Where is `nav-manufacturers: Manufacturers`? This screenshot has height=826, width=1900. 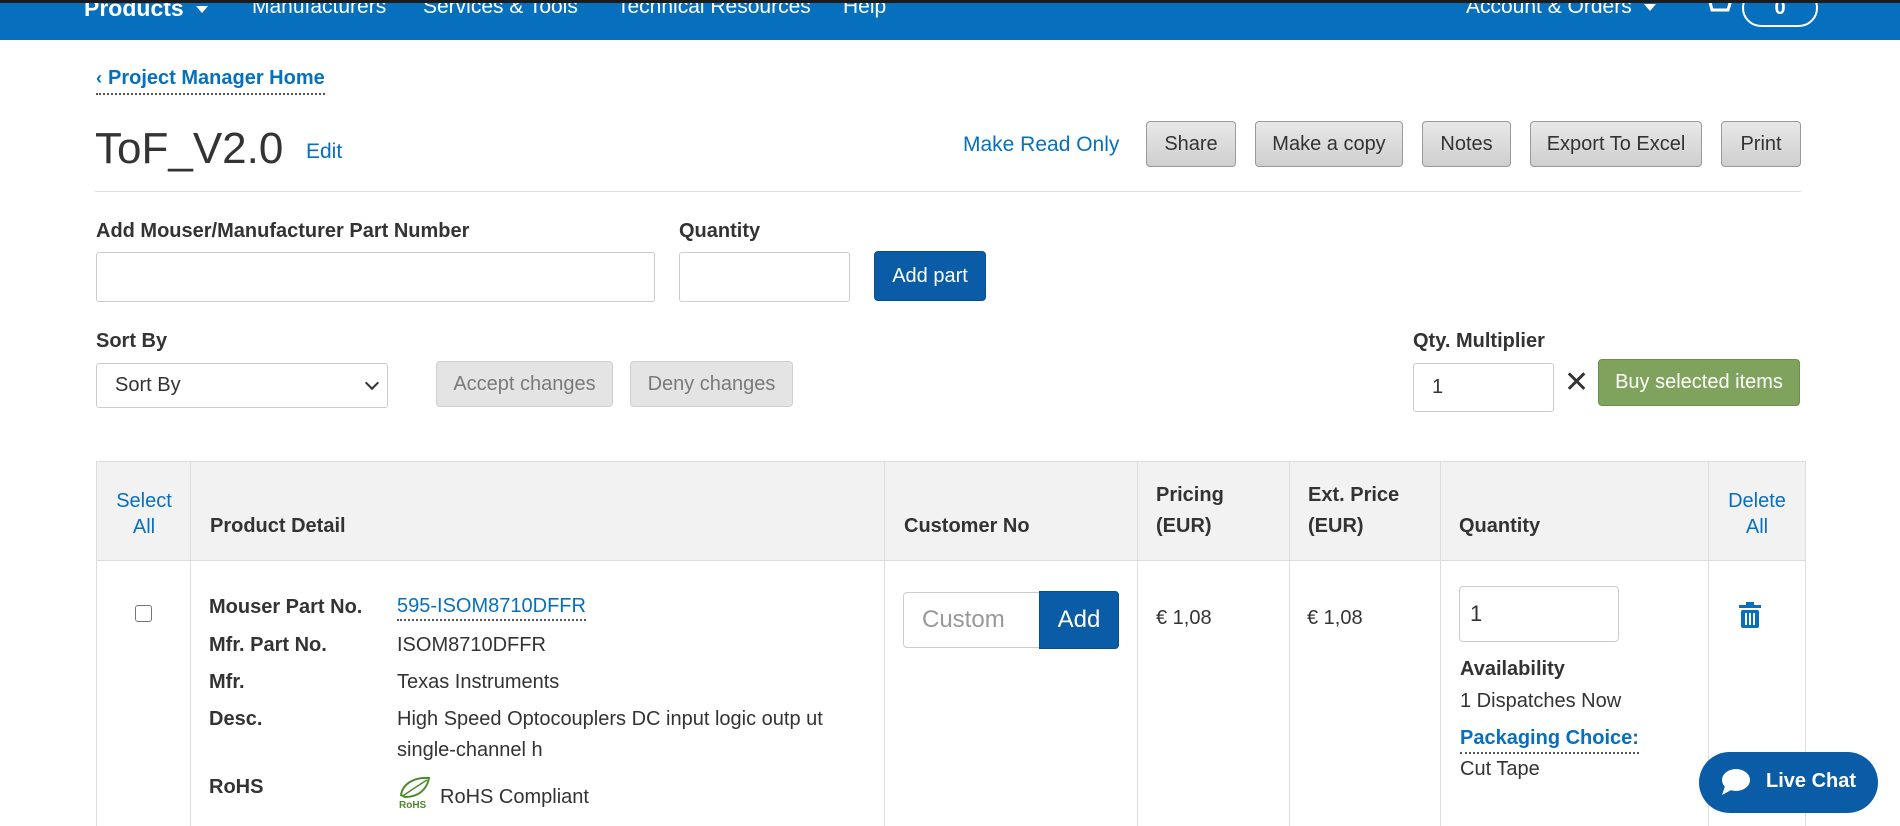 nav-manufacturers: Manufacturers is located at coordinates (319, 11).